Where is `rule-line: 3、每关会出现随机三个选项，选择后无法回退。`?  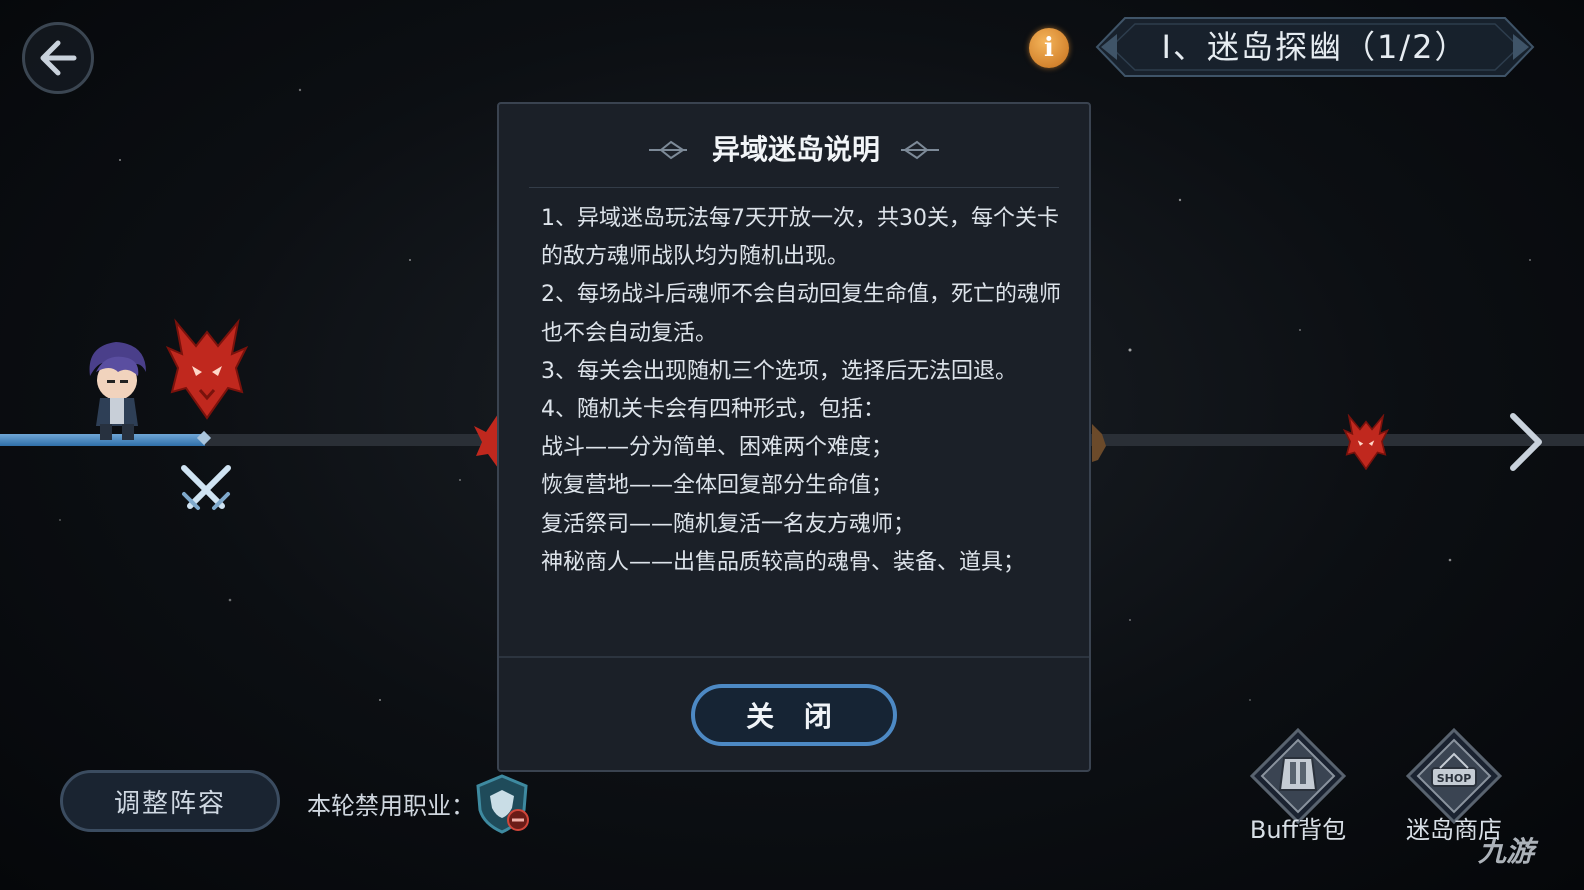 rule-line: 3、每关会出现随机三个选项，选择后无法回退。 is located at coordinates (779, 371).